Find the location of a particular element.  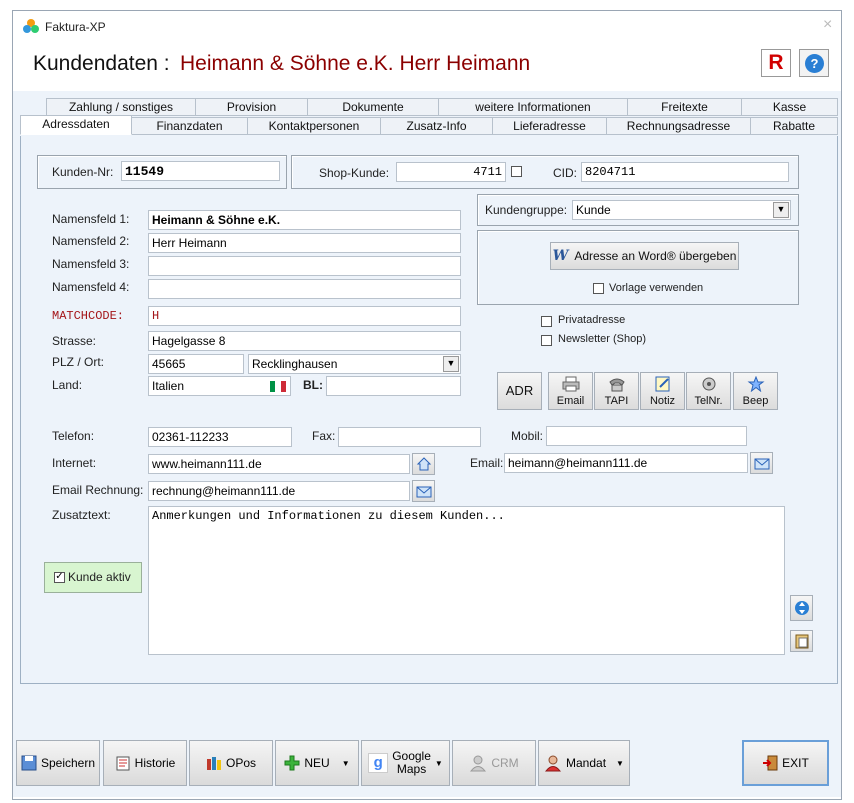

maps-label-line2: Maps is located at coordinates (411, 769).